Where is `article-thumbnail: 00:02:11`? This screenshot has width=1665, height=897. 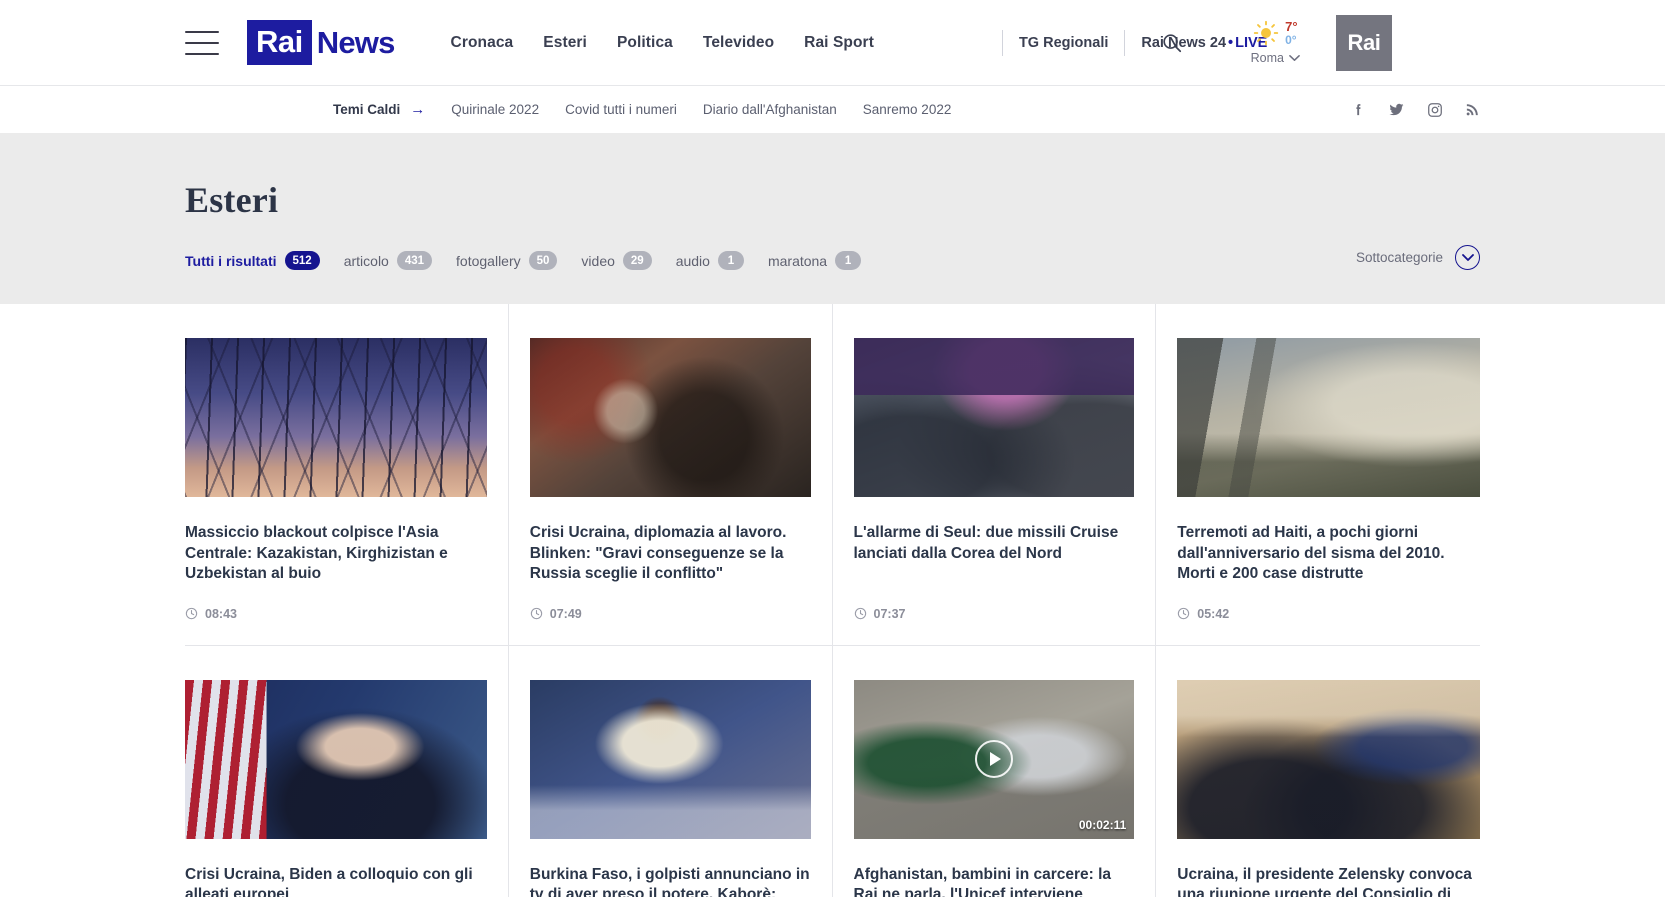 article-thumbnail: 00:02:11 is located at coordinates (994, 759).